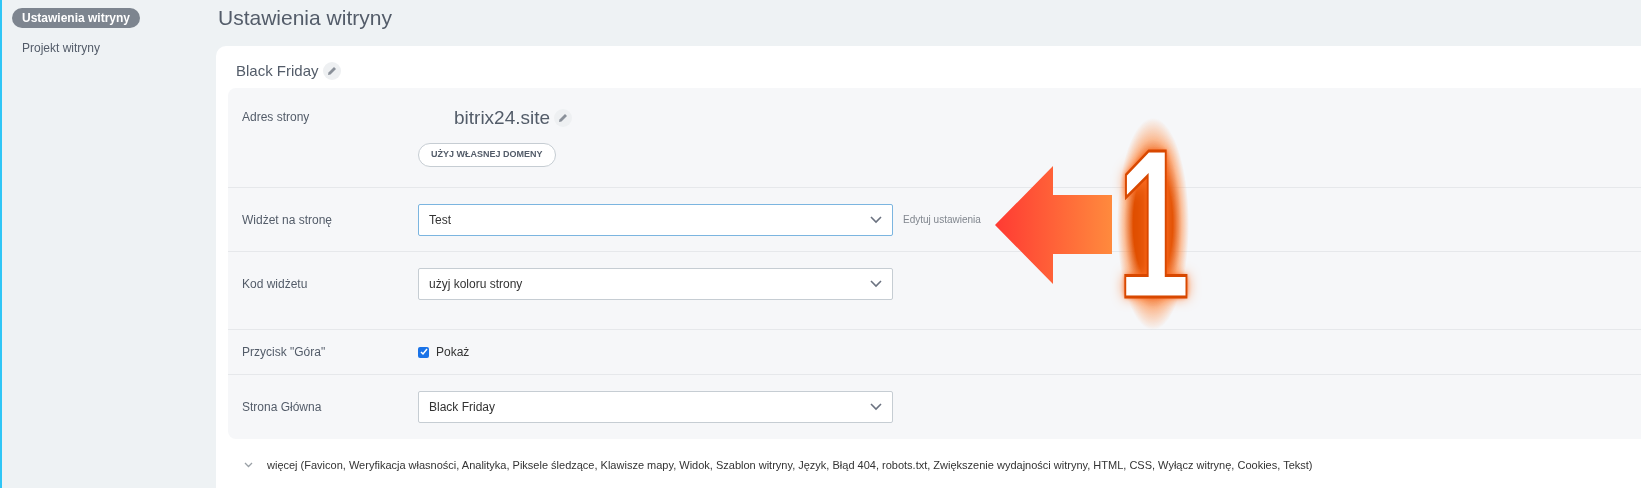  I want to click on select-field: użyj koloru strony, so click(655, 283).